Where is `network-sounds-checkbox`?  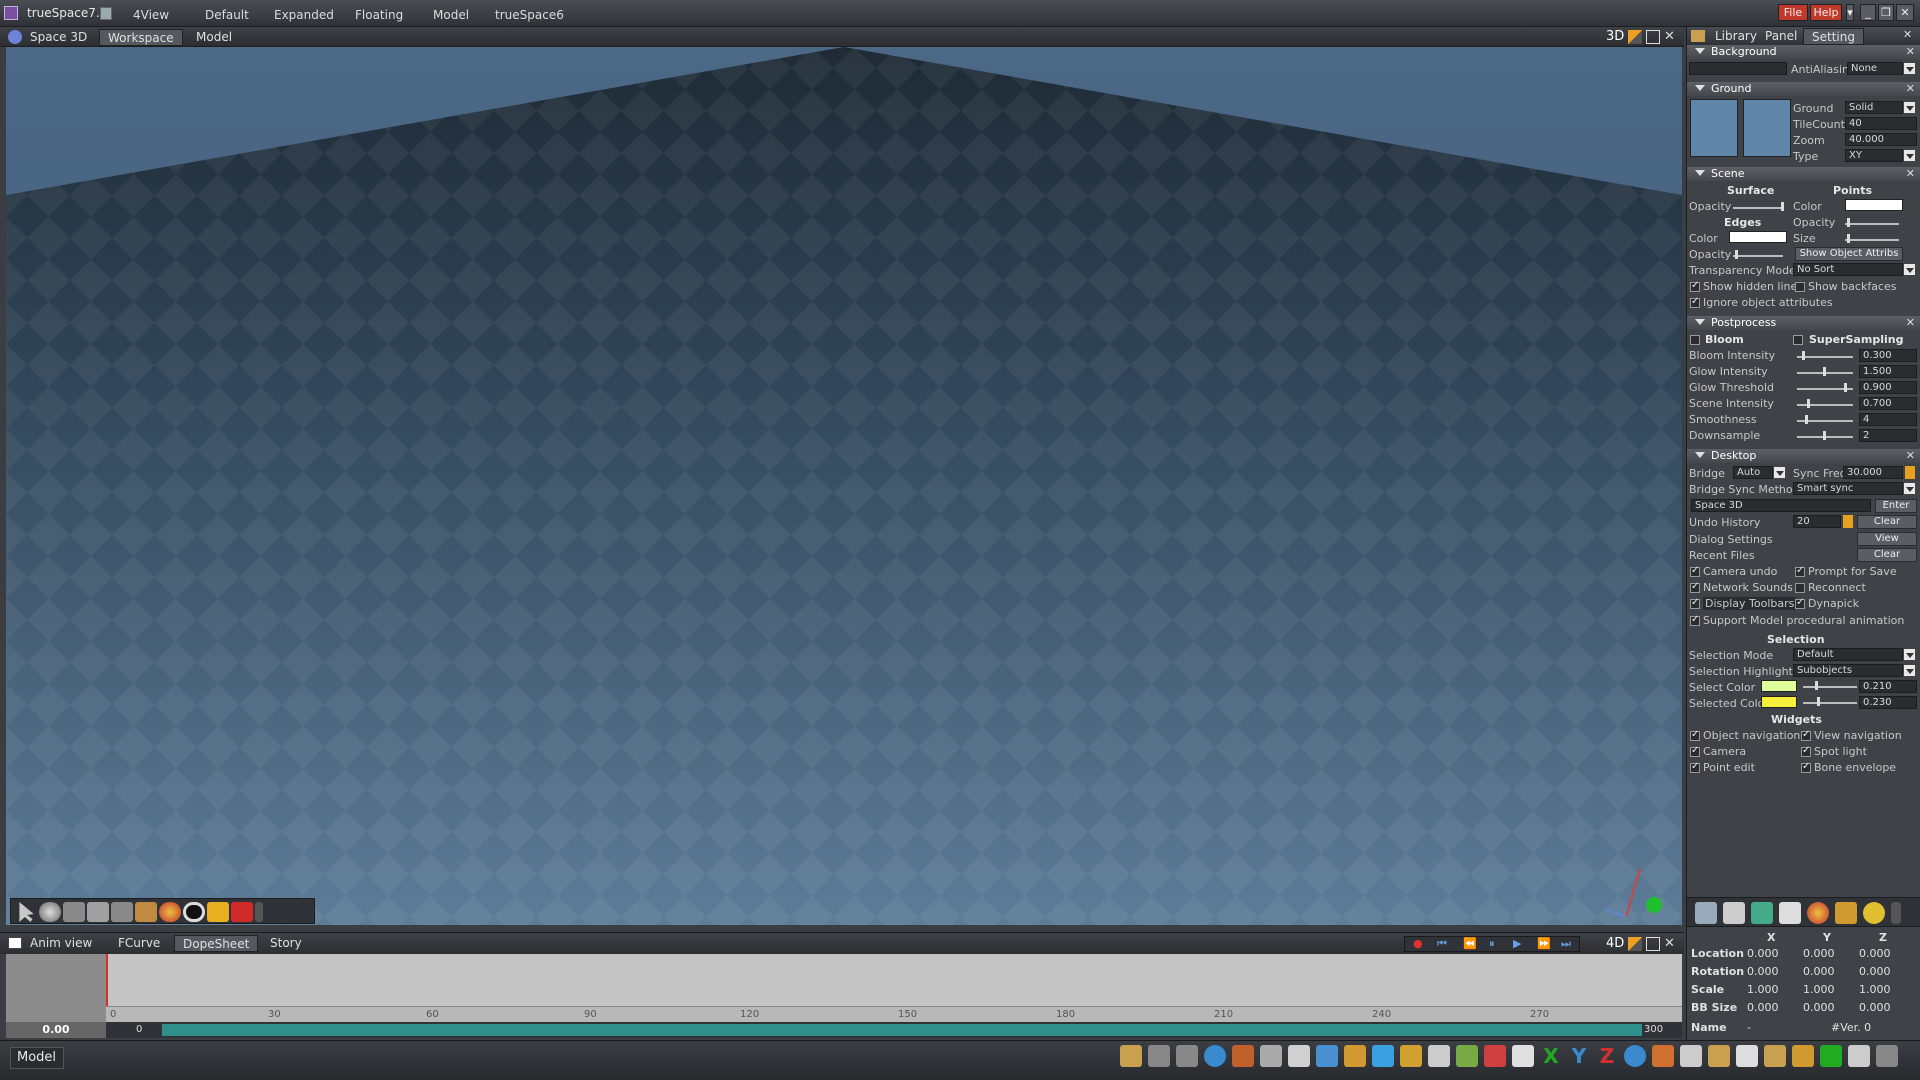 network-sounds-checkbox is located at coordinates (1695, 587).